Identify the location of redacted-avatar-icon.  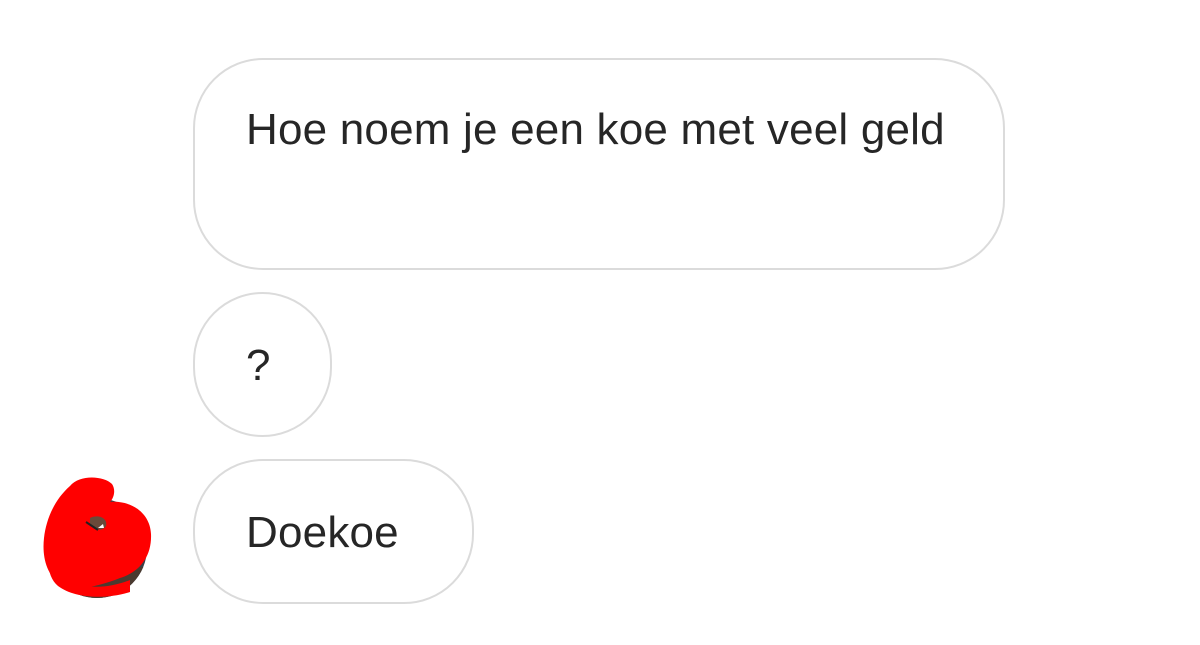
(97, 537).